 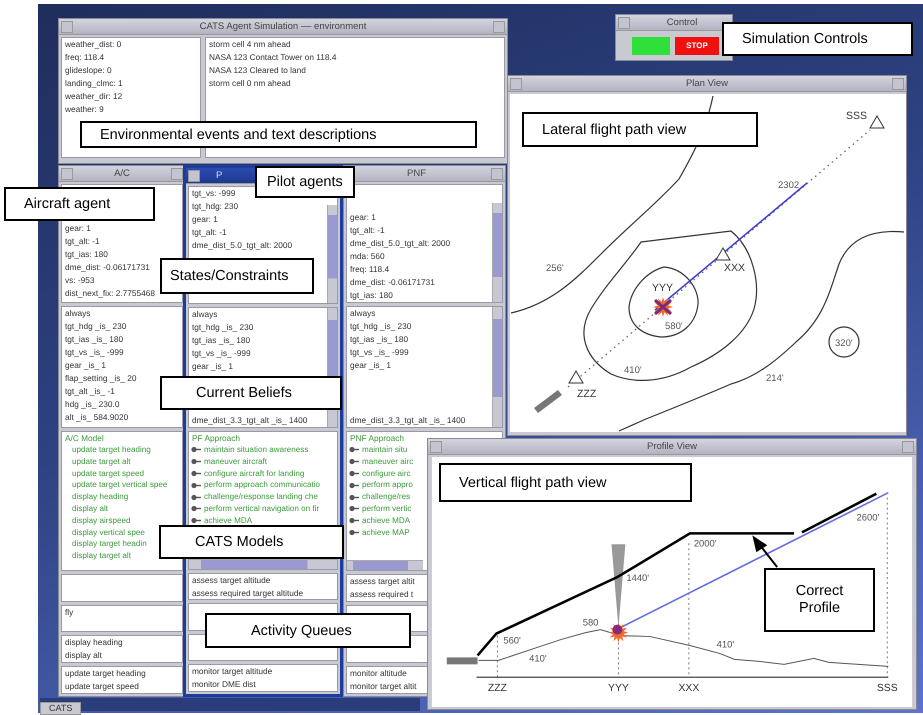 I want to click on model-item: update target speed, so click(x=108, y=474).